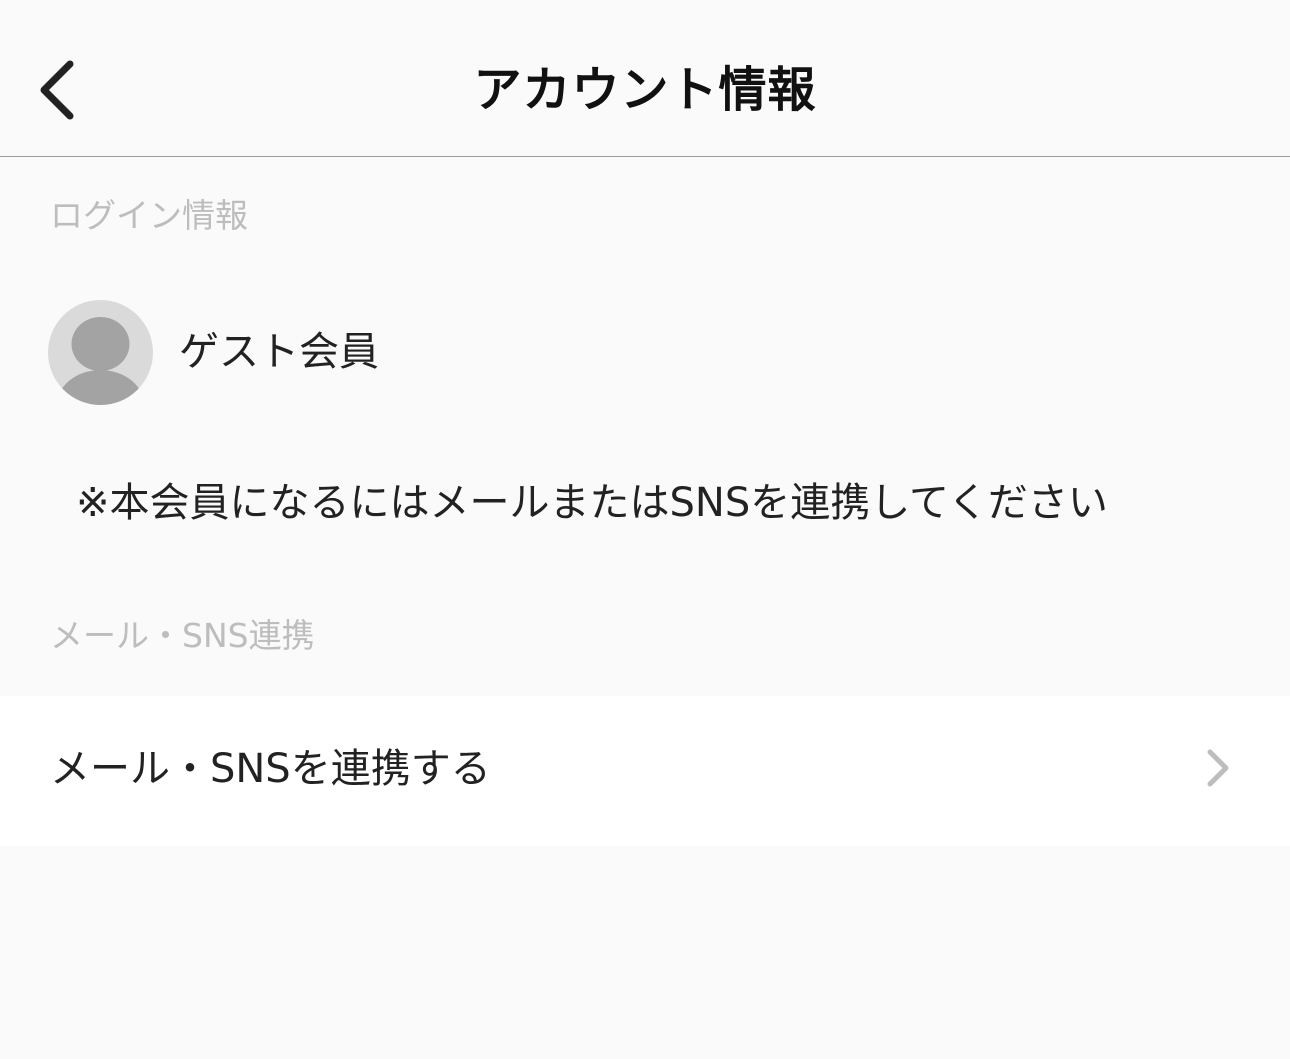 This screenshot has height=1059, width=1290. I want to click on chevron-right-icon, so click(1218, 768).